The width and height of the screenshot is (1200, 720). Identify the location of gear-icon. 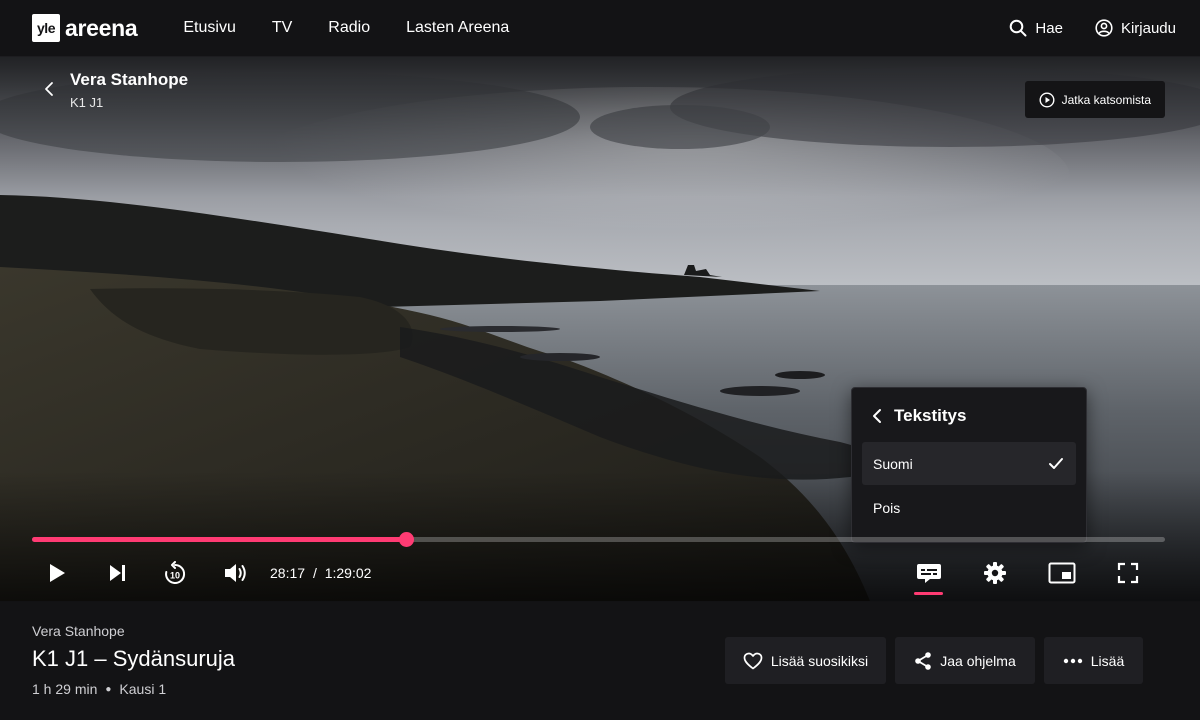
(995, 573).